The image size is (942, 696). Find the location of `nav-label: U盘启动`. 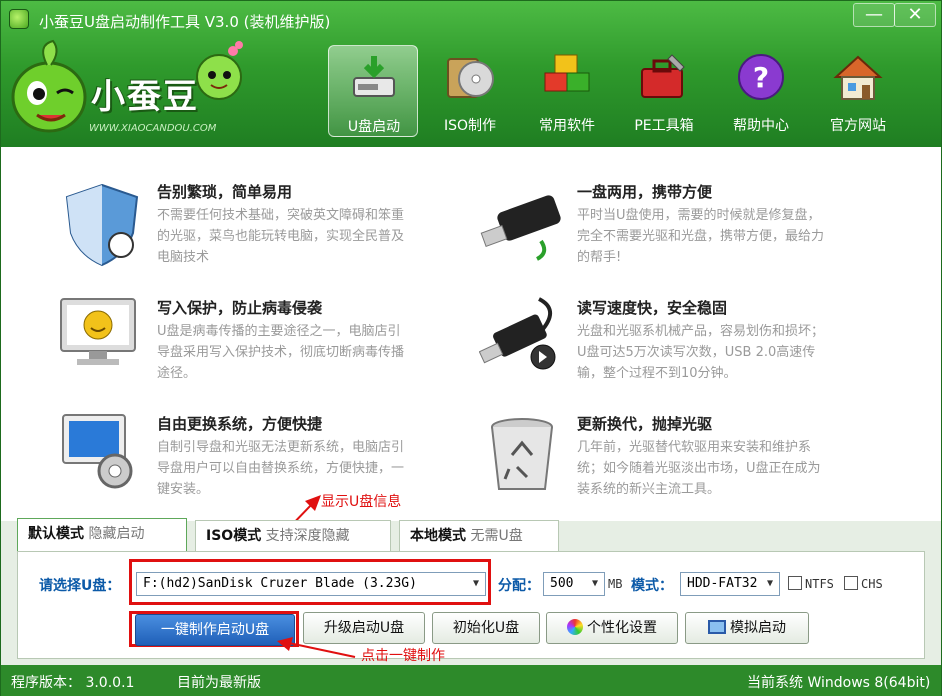

nav-label: U盘启动 is located at coordinates (374, 127).